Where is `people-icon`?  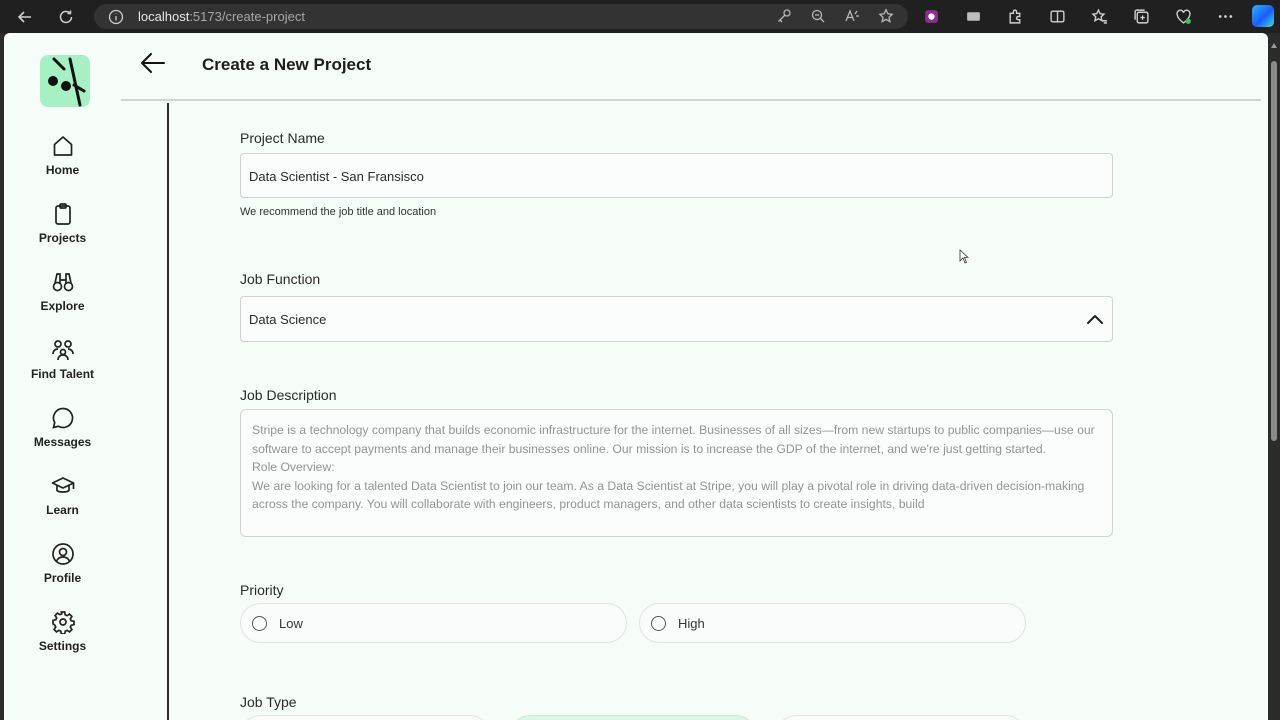
people-icon is located at coordinates (62, 350).